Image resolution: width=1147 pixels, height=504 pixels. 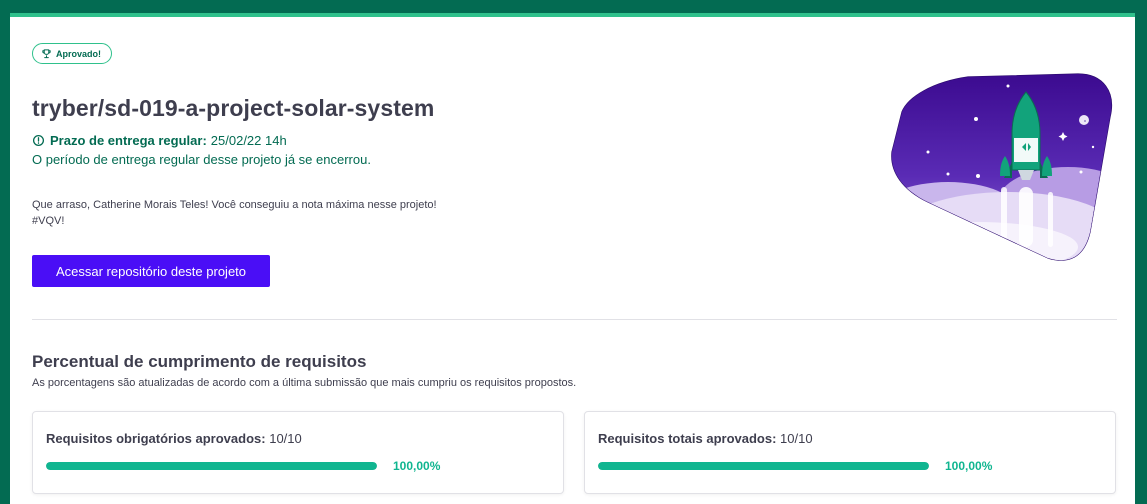 I want to click on project-title: tryber/sd-019-a-project-solar-system, so click(x=233, y=108).